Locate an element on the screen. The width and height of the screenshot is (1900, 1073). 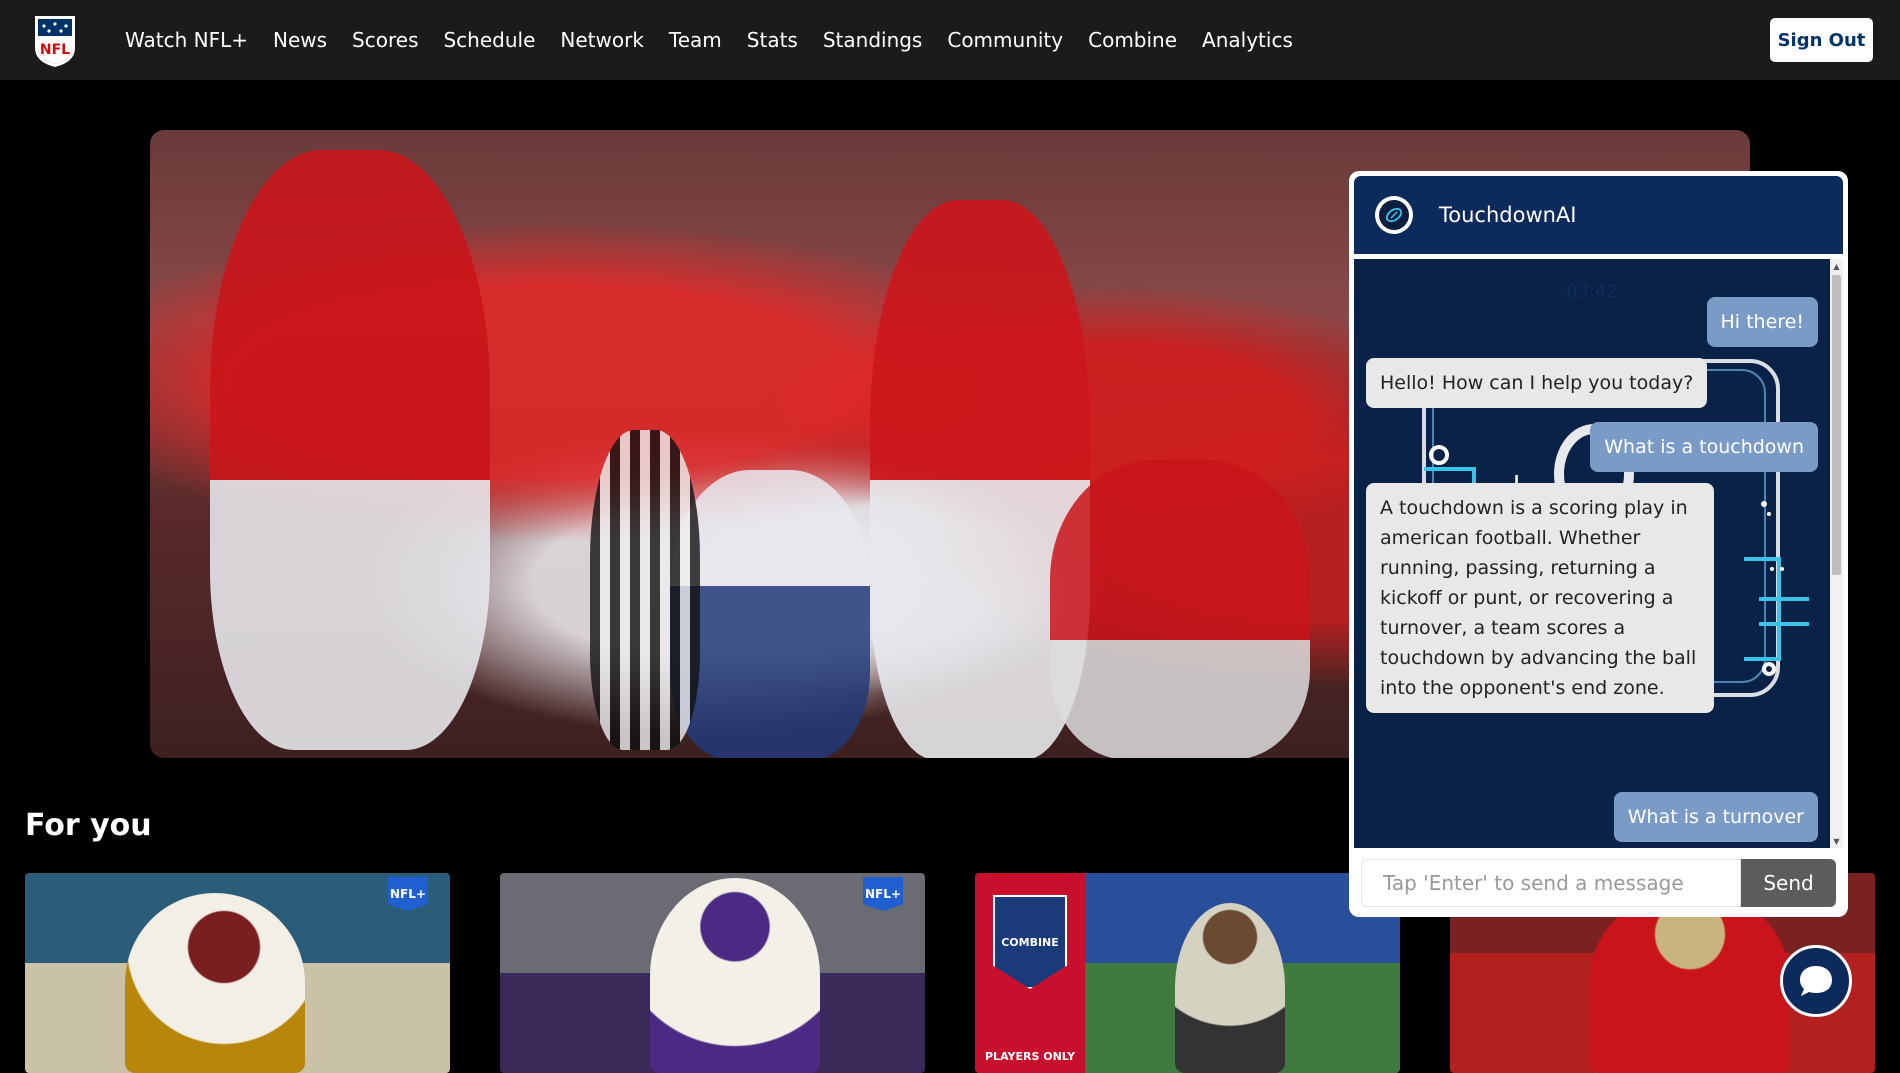
nav-watch-nfl-plus: Watch NFL+ is located at coordinates (186, 40).